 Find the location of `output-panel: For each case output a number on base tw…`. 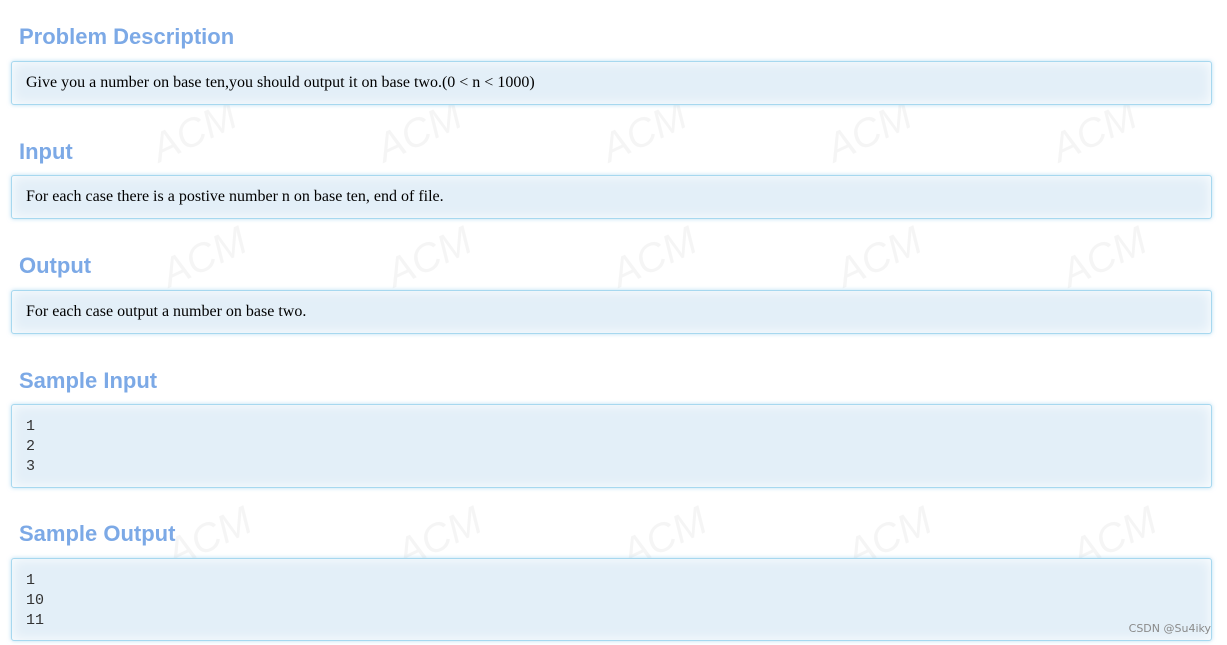

output-panel: For each case output a number on base tw… is located at coordinates (611, 312).